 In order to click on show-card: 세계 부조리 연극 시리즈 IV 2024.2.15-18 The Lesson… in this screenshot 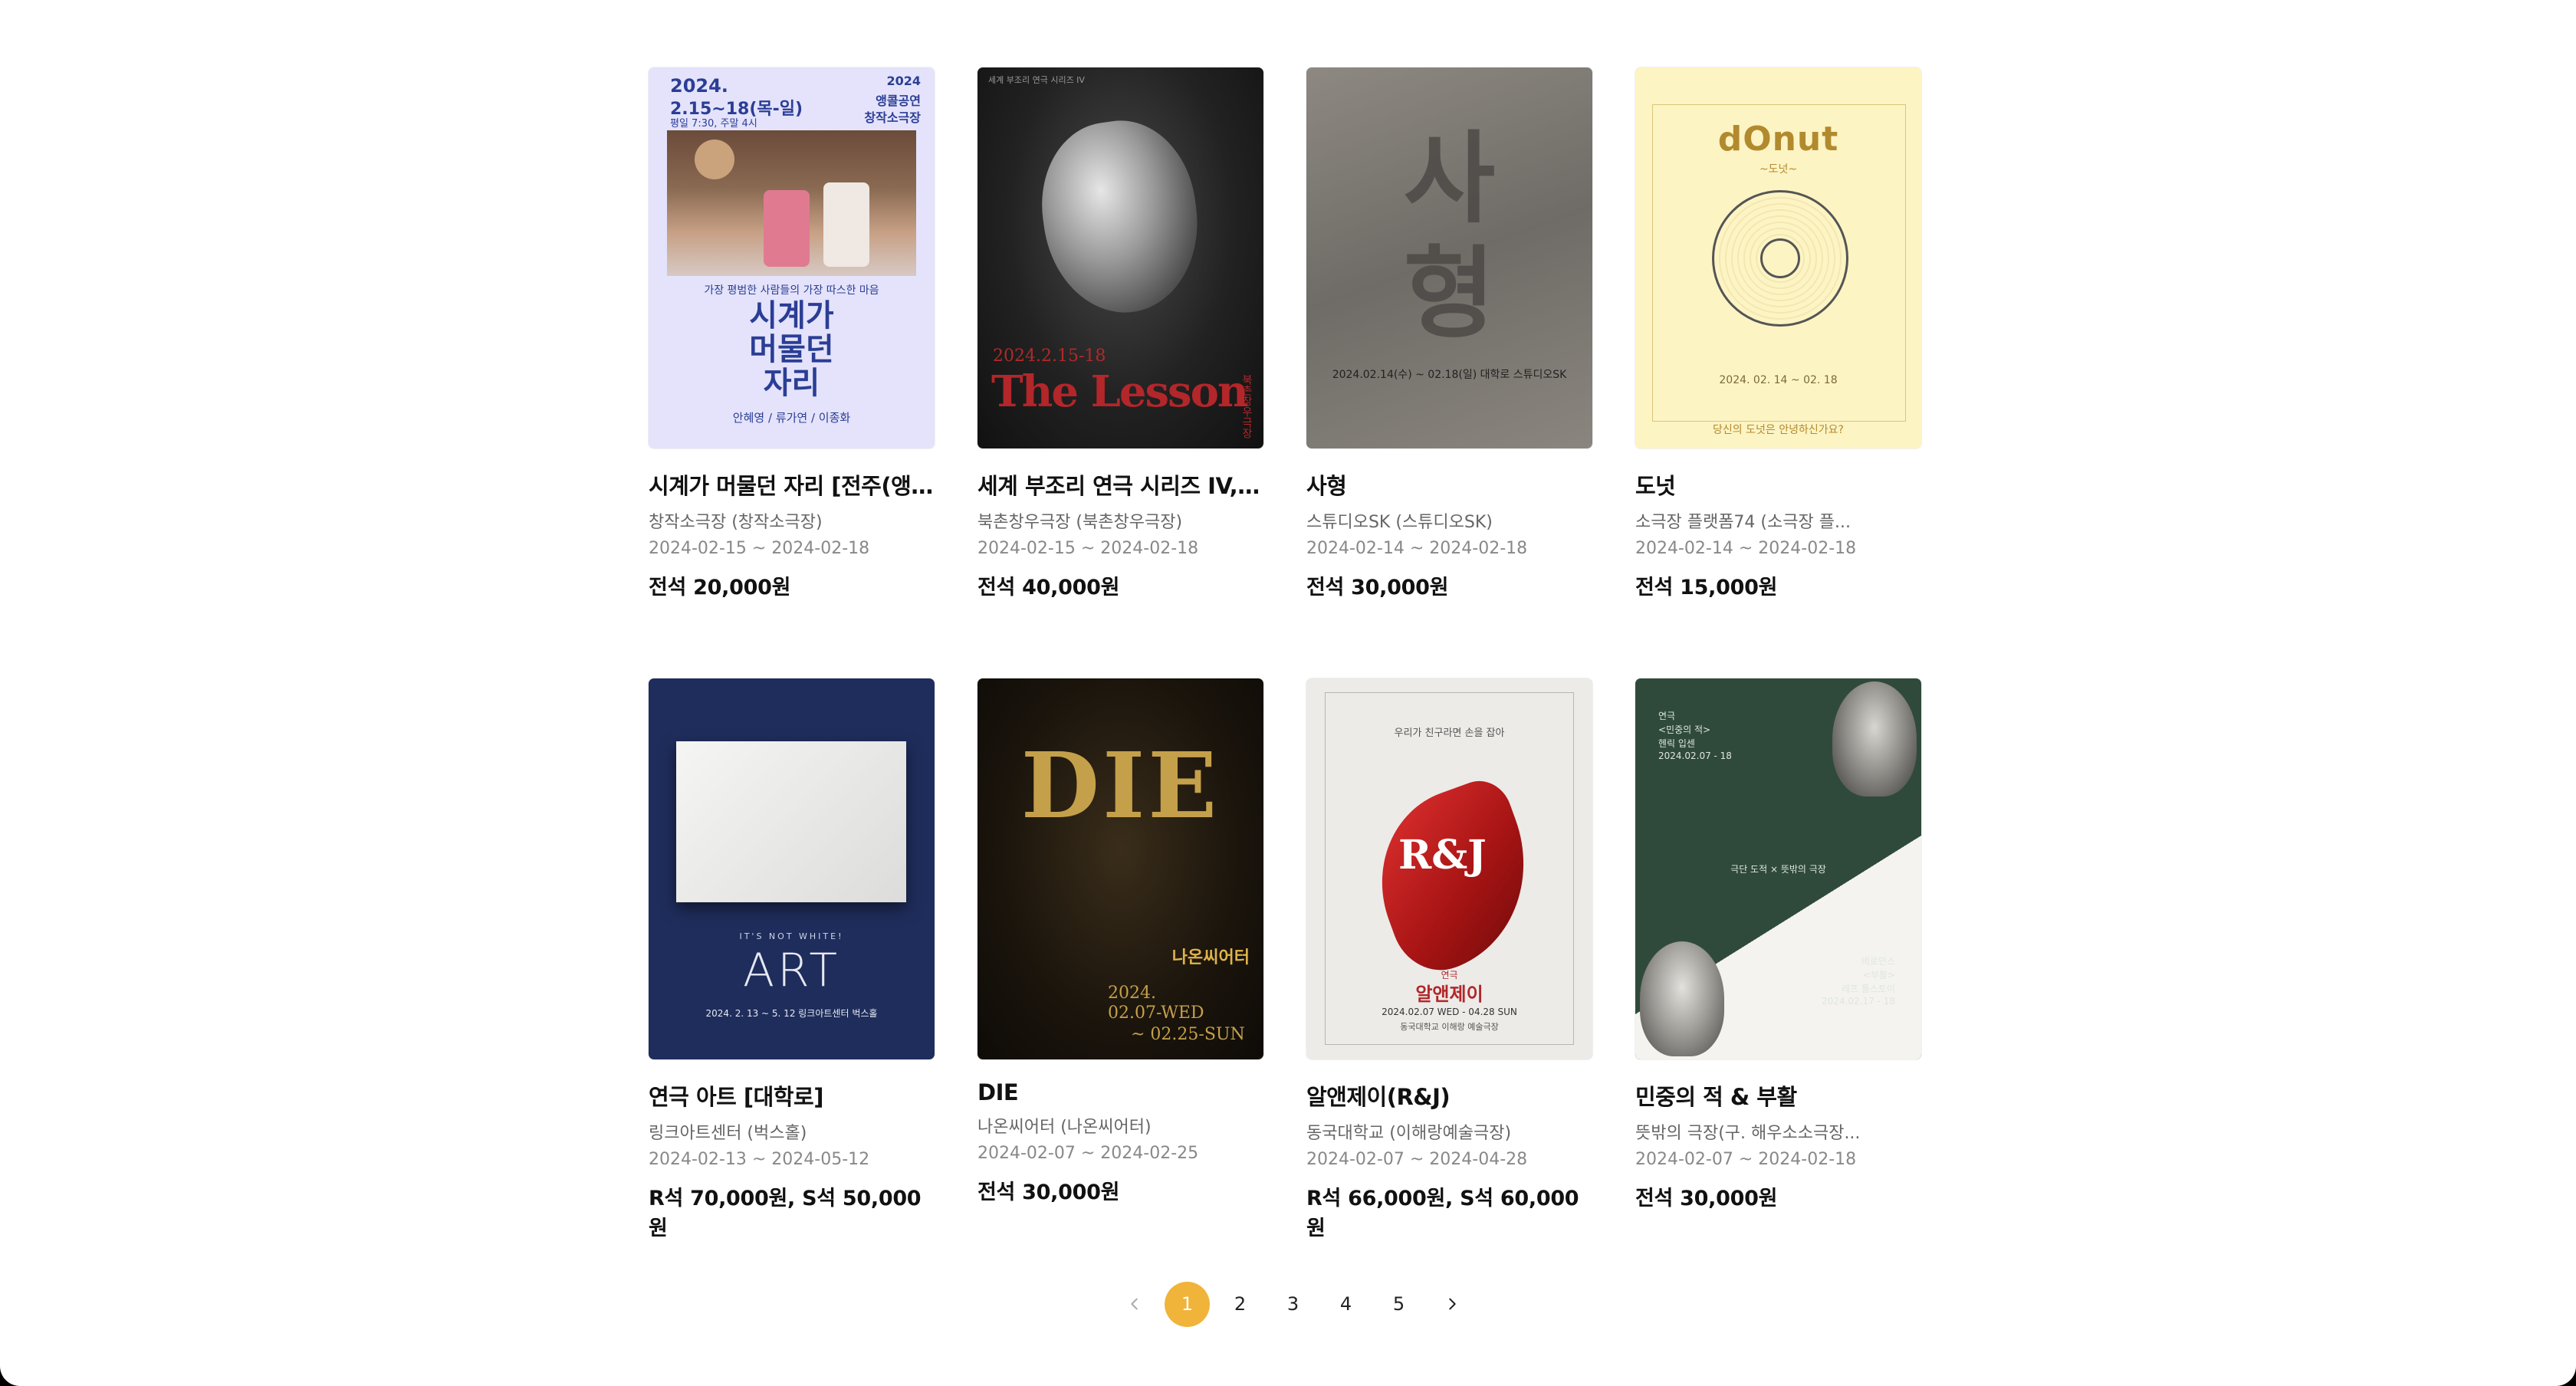, I will do `click(1120, 333)`.